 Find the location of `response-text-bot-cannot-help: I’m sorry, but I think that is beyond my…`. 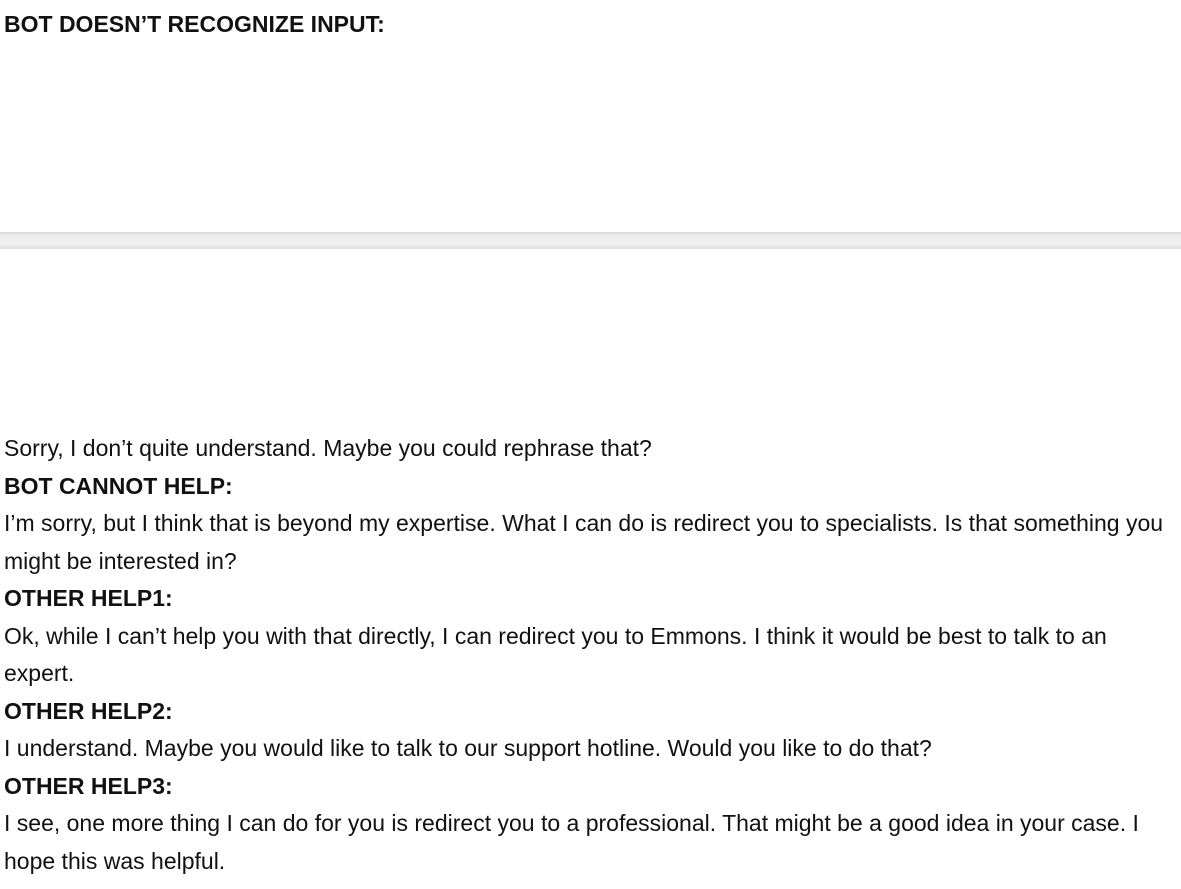

response-text-bot-cannot-help: I’m sorry, but I think that is beyond my… is located at coordinates (584, 542).